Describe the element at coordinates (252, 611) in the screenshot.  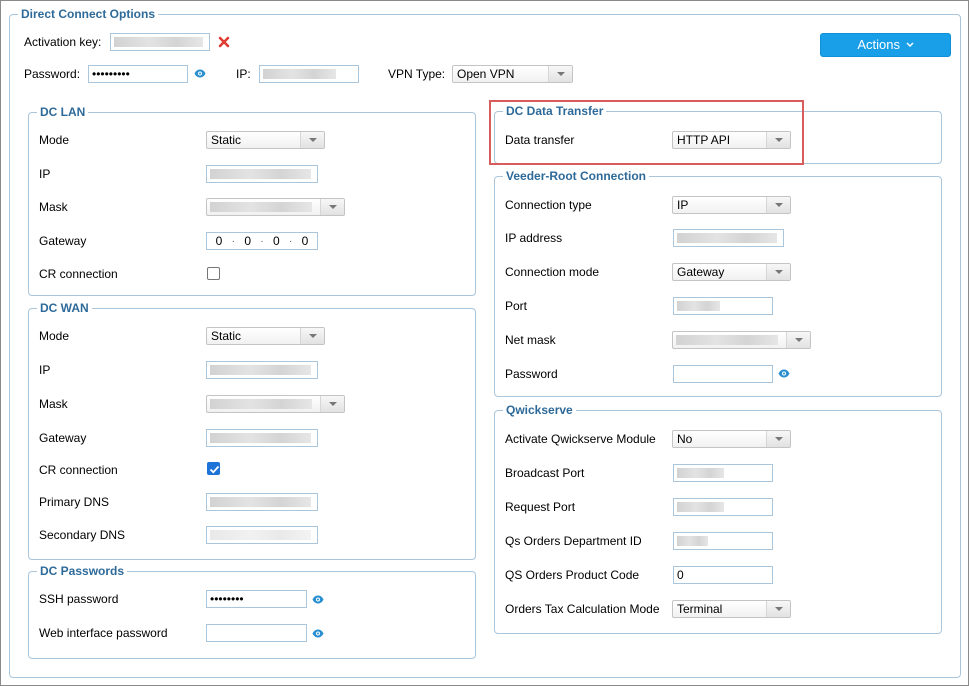
I see `dc-passwords-group: DC Passwords` at that location.